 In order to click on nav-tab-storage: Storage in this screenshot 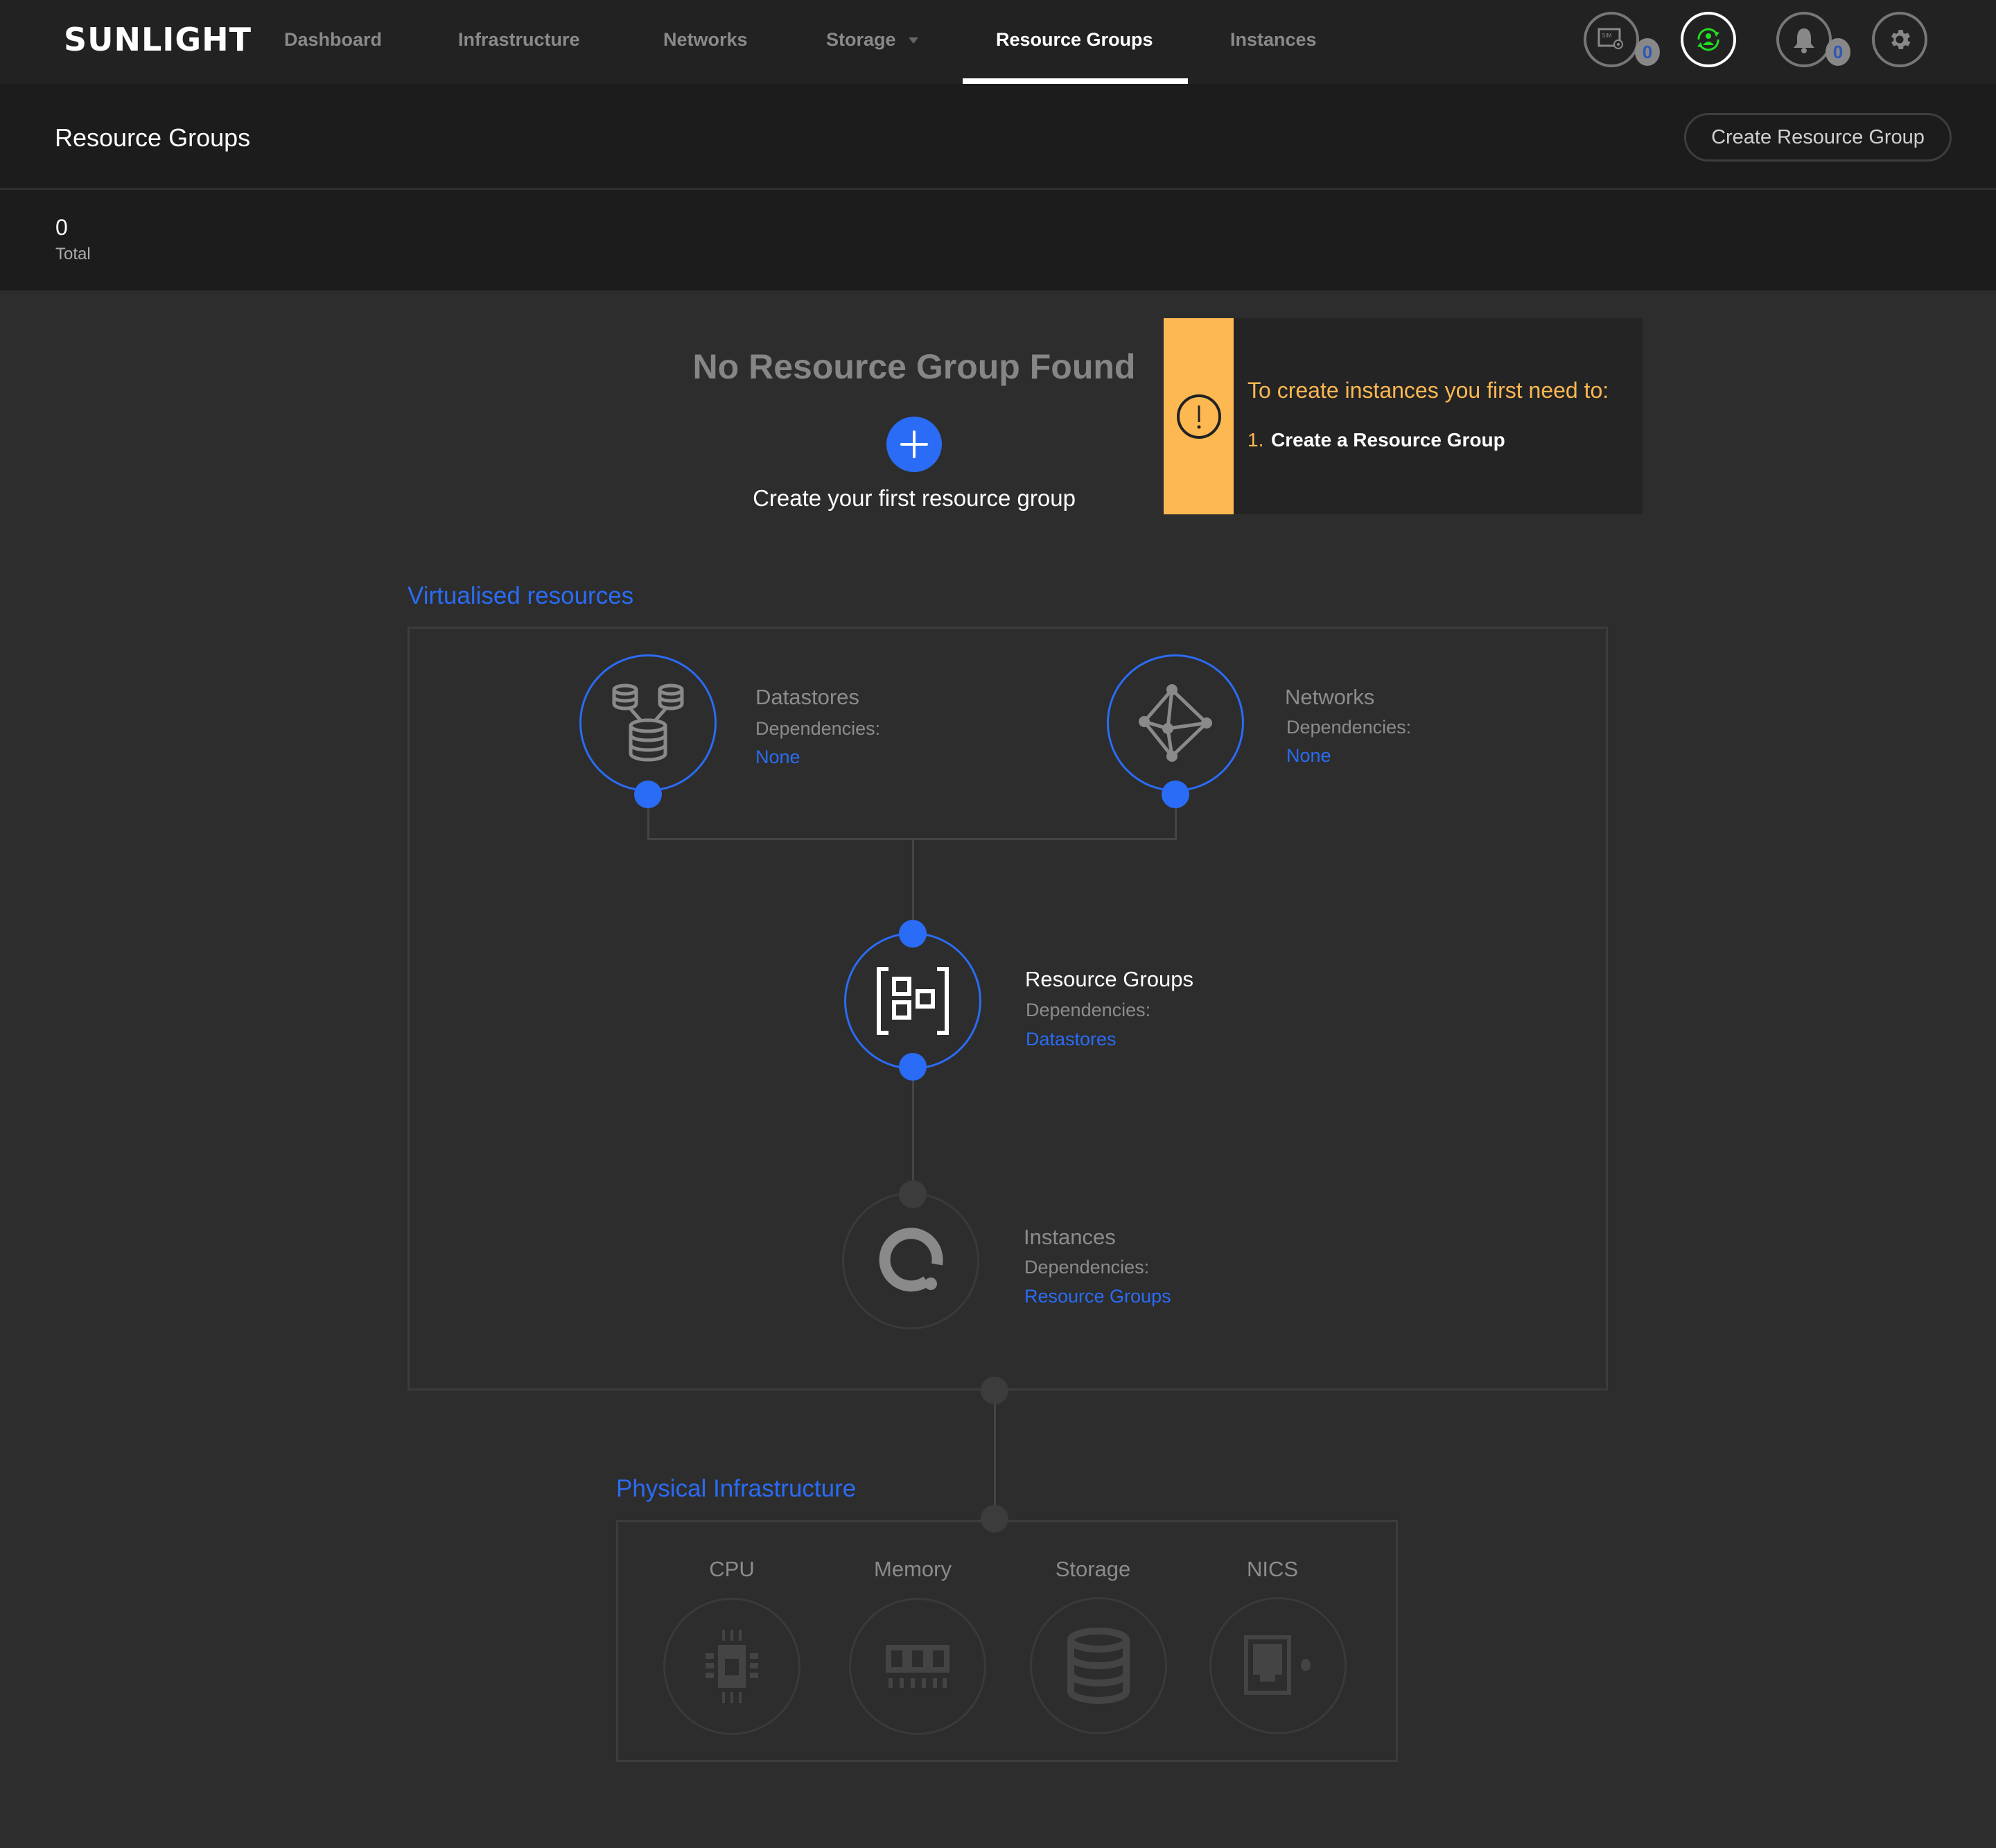, I will do `click(872, 40)`.